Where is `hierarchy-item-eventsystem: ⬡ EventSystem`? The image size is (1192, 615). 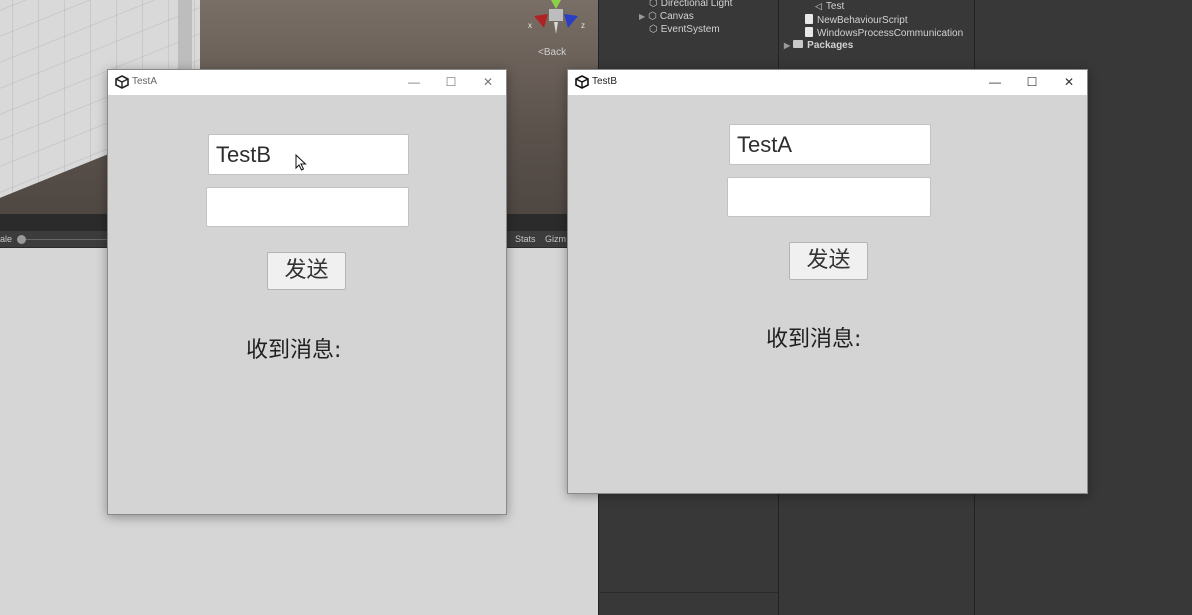
hierarchy-item-eventsystem: ⬡ EventSystem is located at coordinates (684, 29).